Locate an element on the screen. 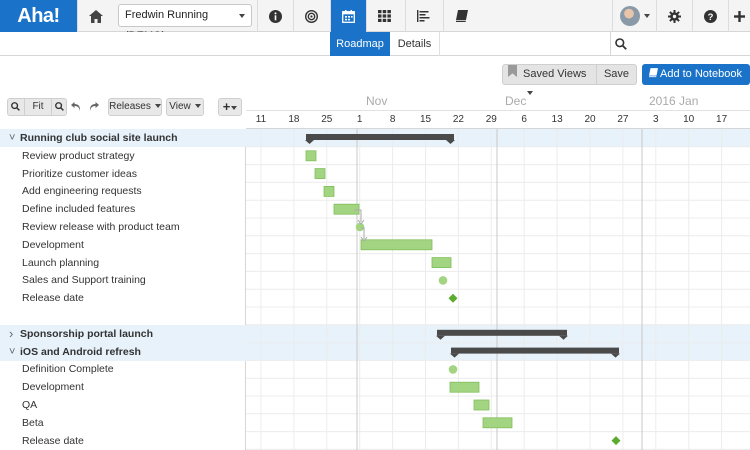 This screenshot has height=450, width=750. zoom-out-icon is located at coordinates (15, 106).